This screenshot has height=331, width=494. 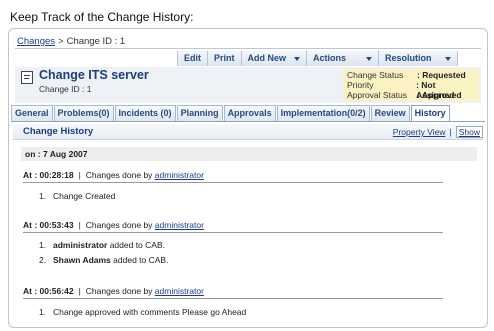 I want to click on tab-implementation: Implementation(0/2), so click(x=323, y=113).